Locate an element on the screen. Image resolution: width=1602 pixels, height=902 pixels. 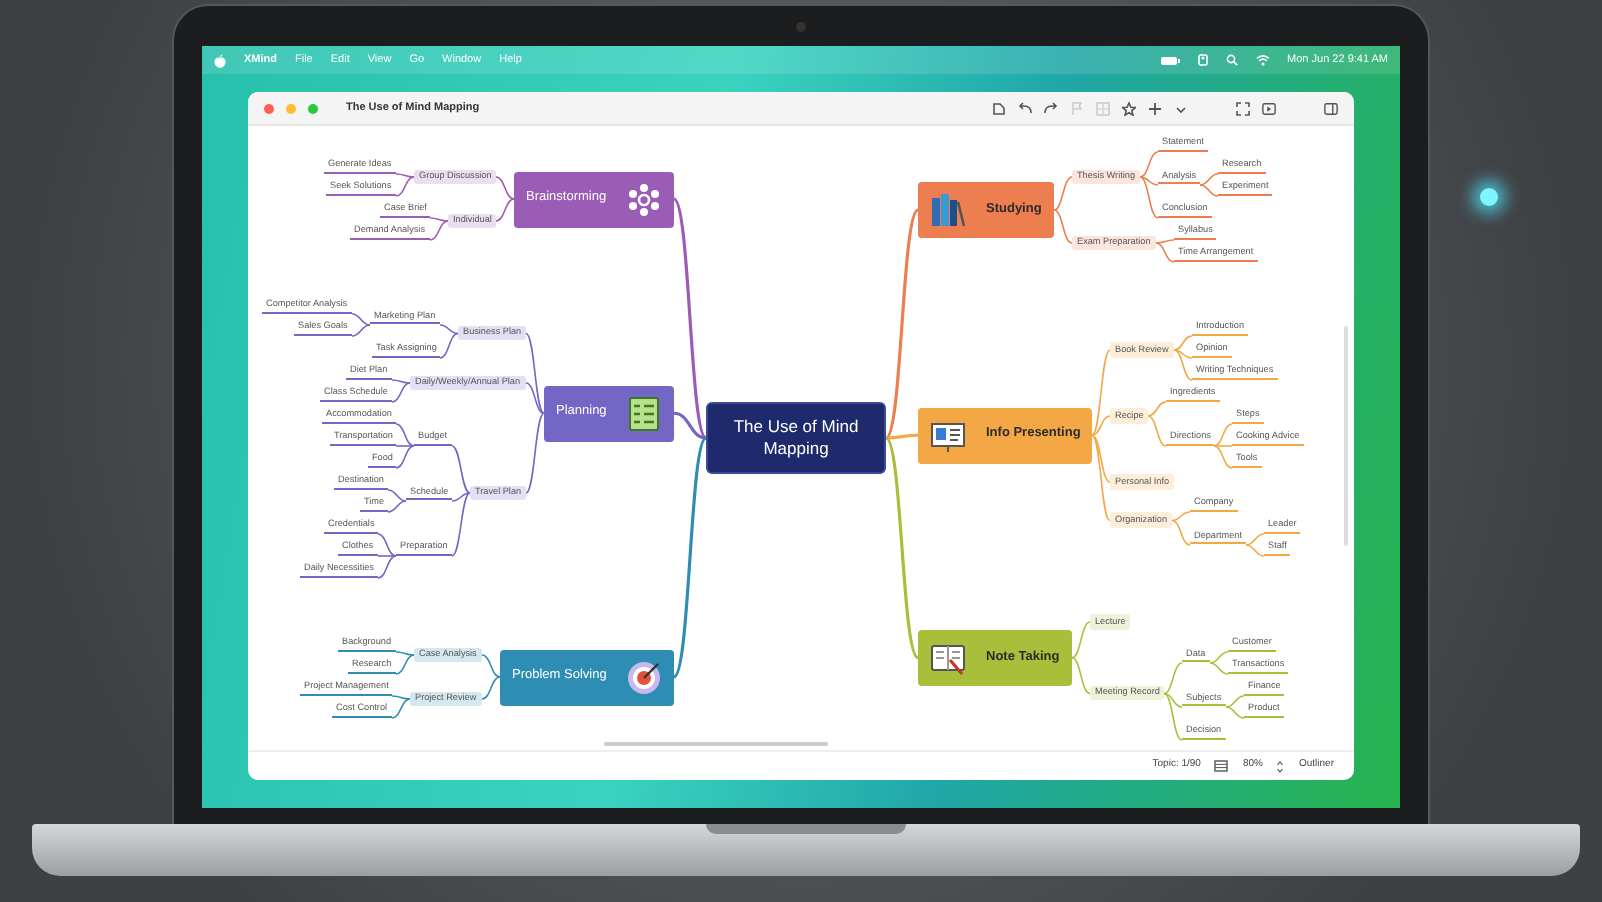
vertical-scrollbar is located at coordinates (1346, 436).